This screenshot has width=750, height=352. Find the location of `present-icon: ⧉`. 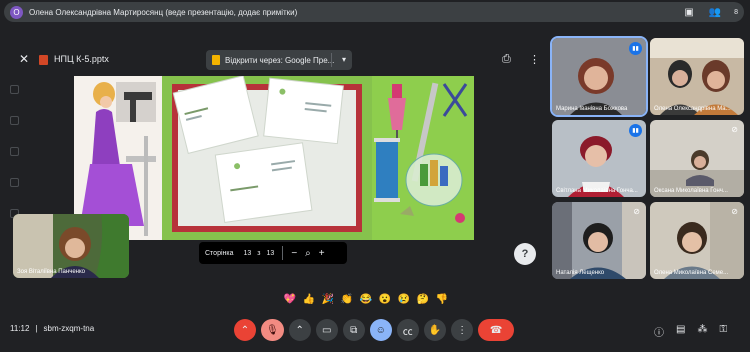

present-icon: ⧉ is located at coordinates (354, 330).